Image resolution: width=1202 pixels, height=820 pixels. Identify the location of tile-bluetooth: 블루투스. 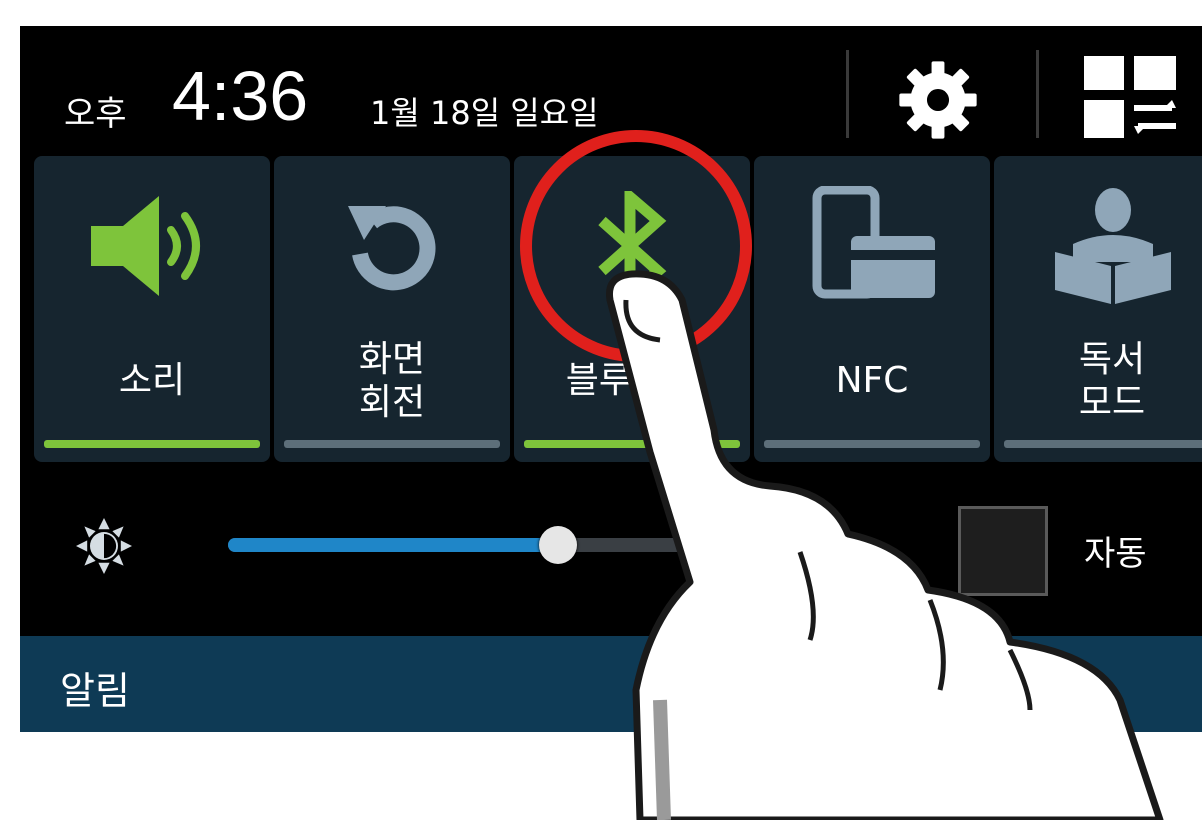
(632, 309).